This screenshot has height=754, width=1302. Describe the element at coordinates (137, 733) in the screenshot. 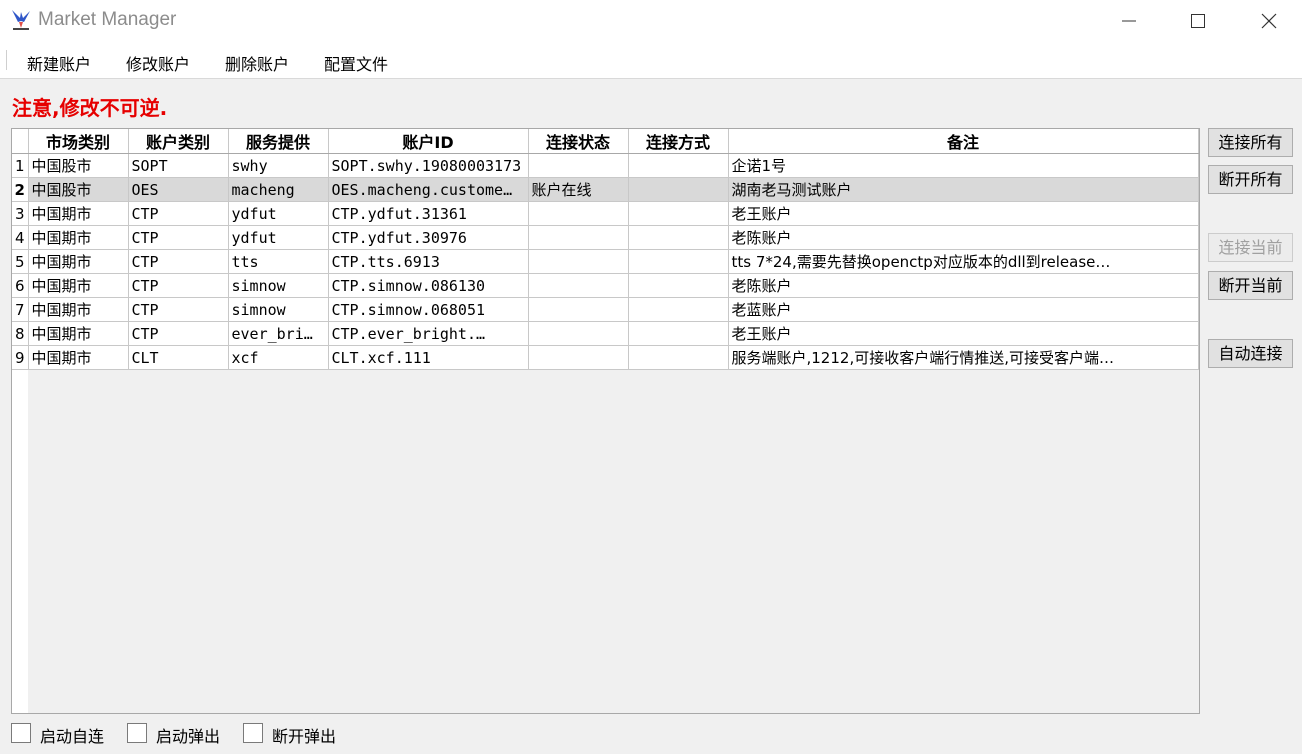

I see `popup-on-start-checkbox` at that location.